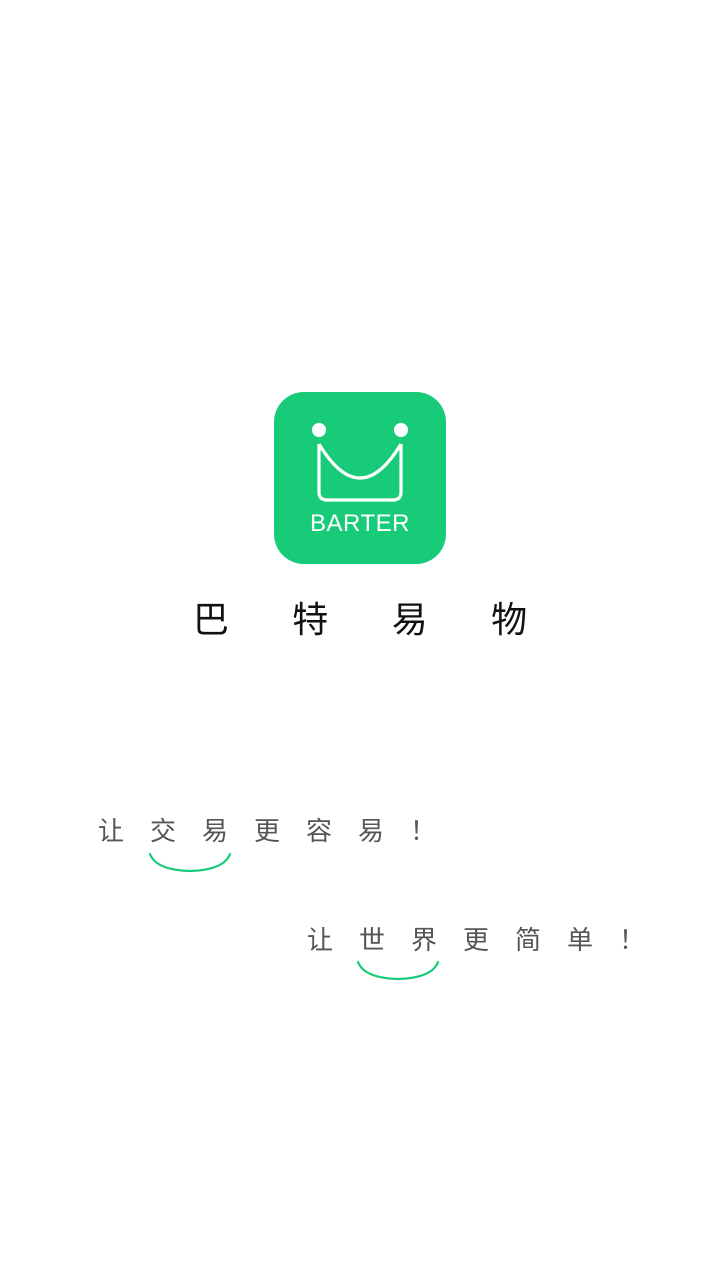 The width and height of the screenshot is (720, 1280). I want to click on slogan-line-1: 让交易更容易！, so click(280, 832).